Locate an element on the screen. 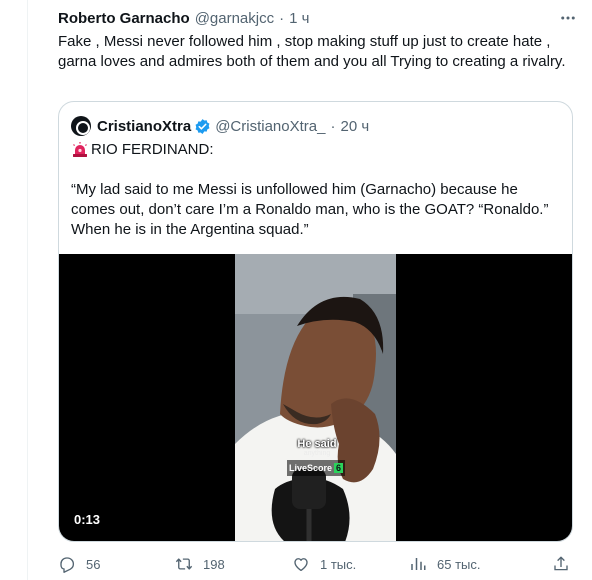 This screenshot has width=592, height=580. like-count: 1 тыс. is located at coordinates (338, 564).